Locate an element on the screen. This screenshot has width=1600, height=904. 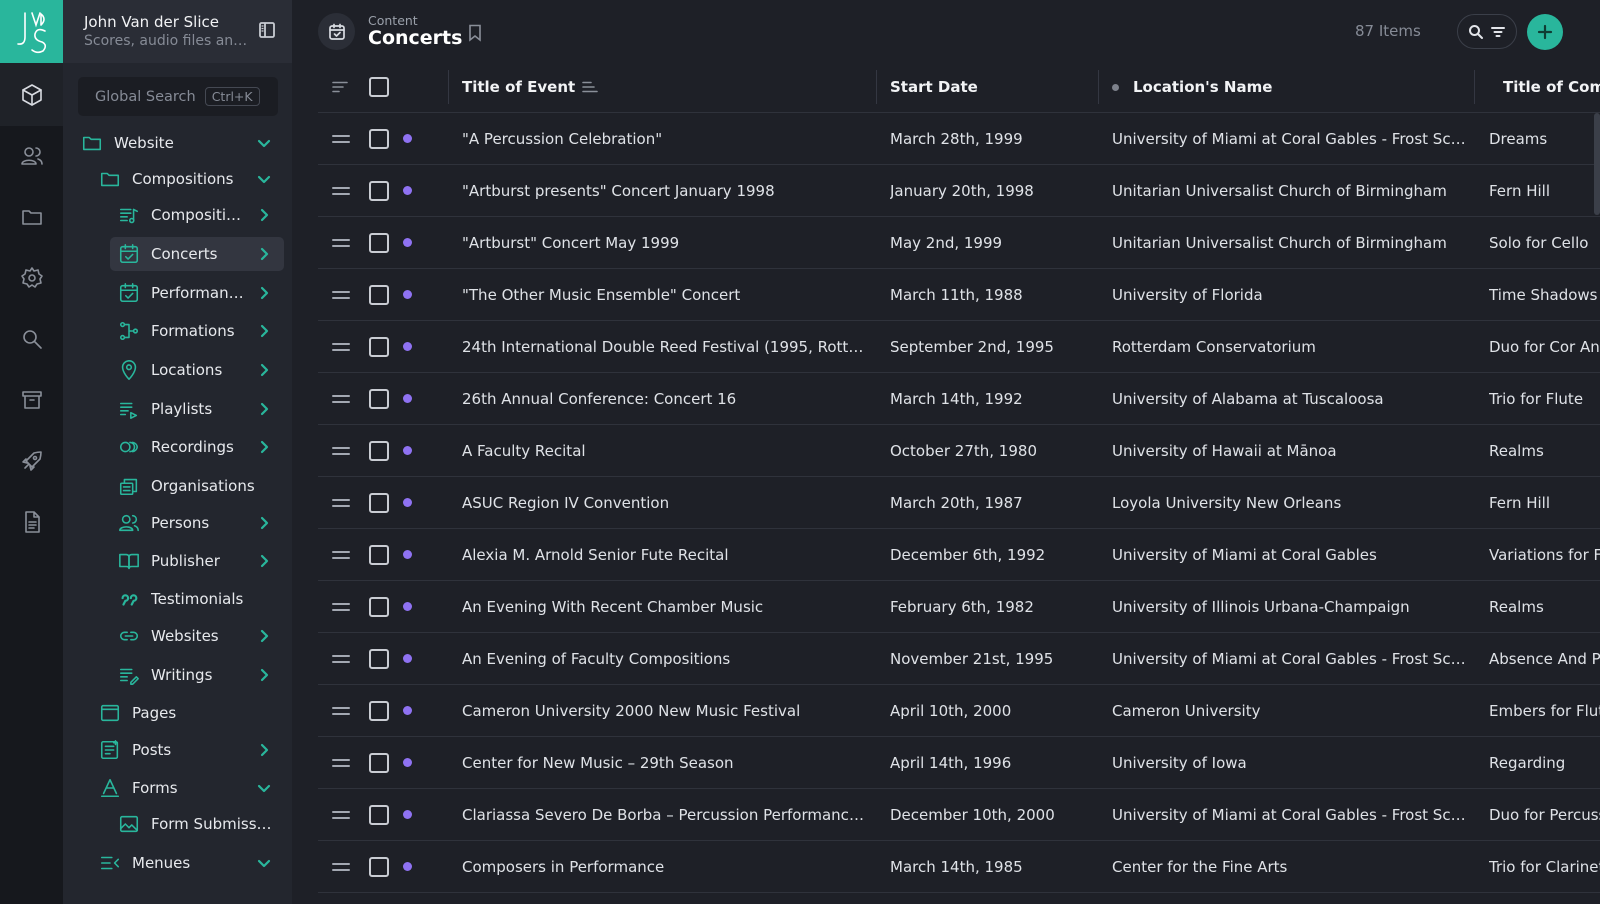
sidebar-item-recordings: Recordings is located at coordinates (200, 447).